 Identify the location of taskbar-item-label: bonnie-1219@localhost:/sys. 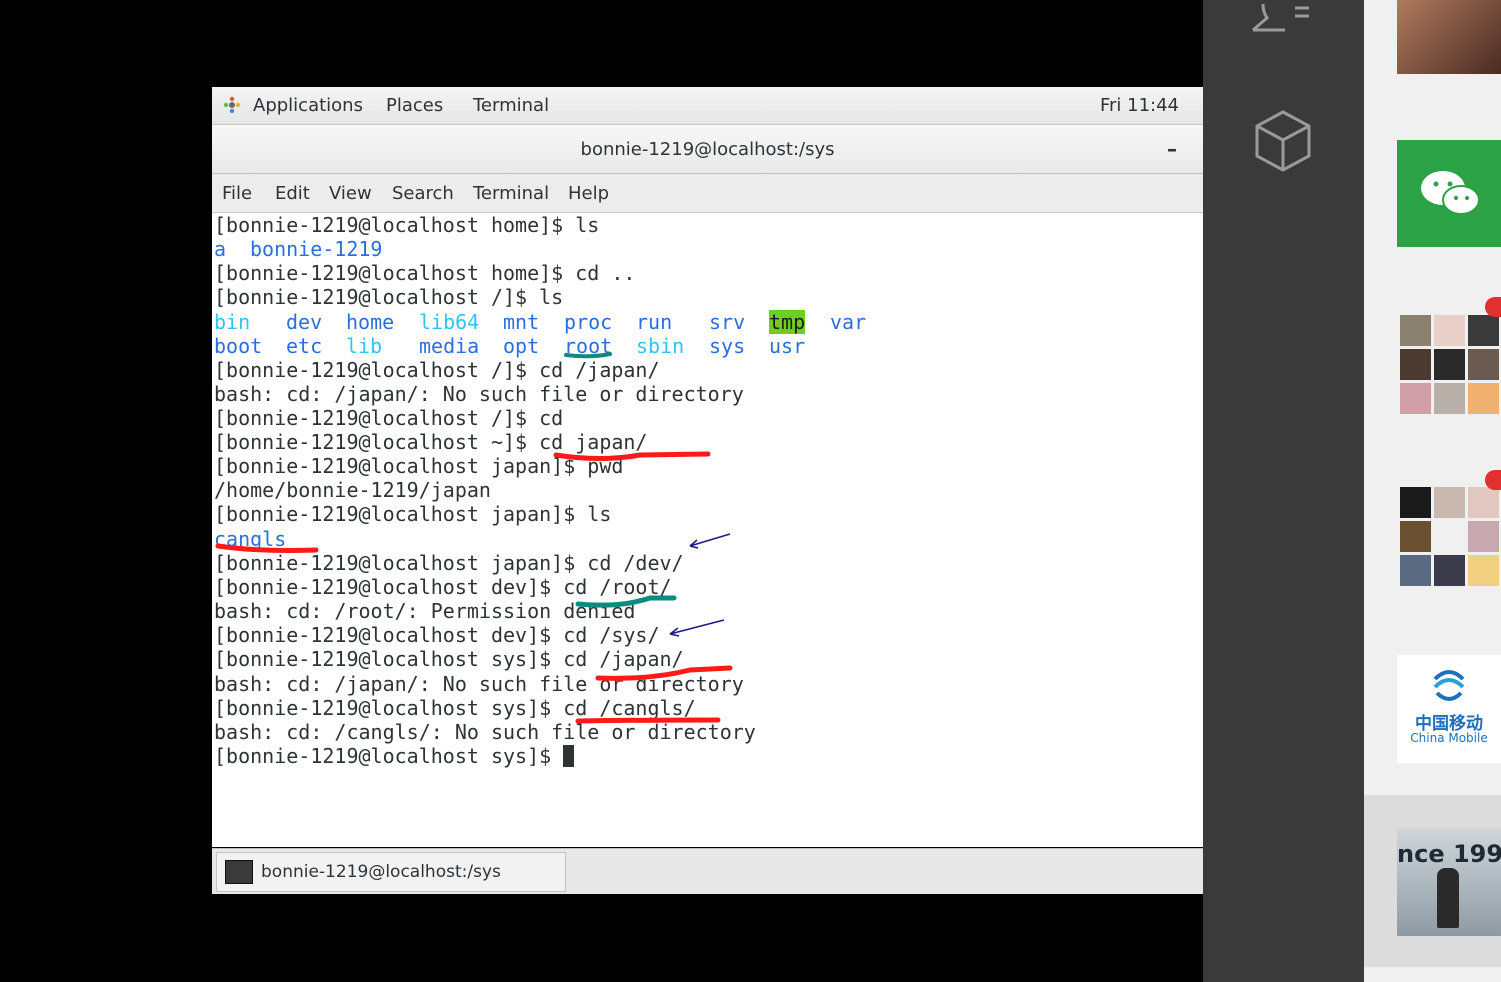
(381, 872).